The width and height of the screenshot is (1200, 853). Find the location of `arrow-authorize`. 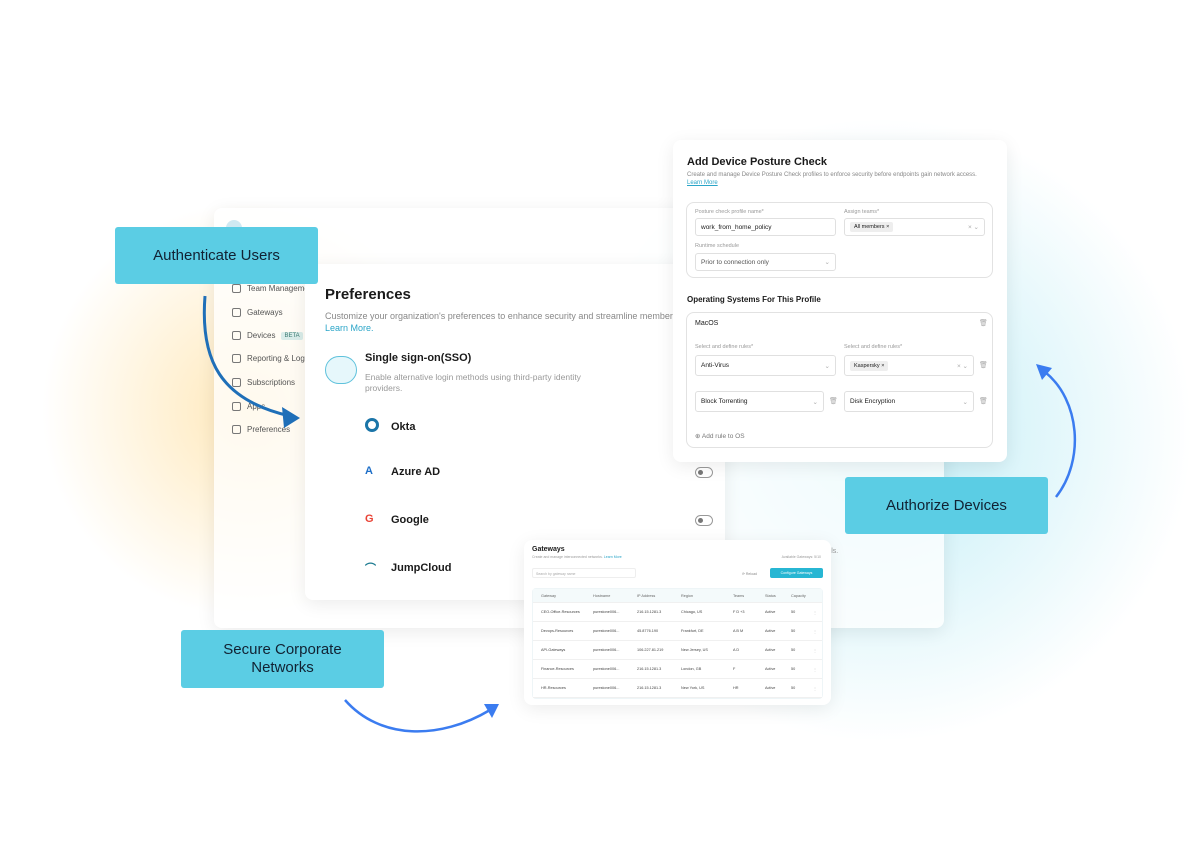

arrow-authorize is located at coordinates (1060, 434).